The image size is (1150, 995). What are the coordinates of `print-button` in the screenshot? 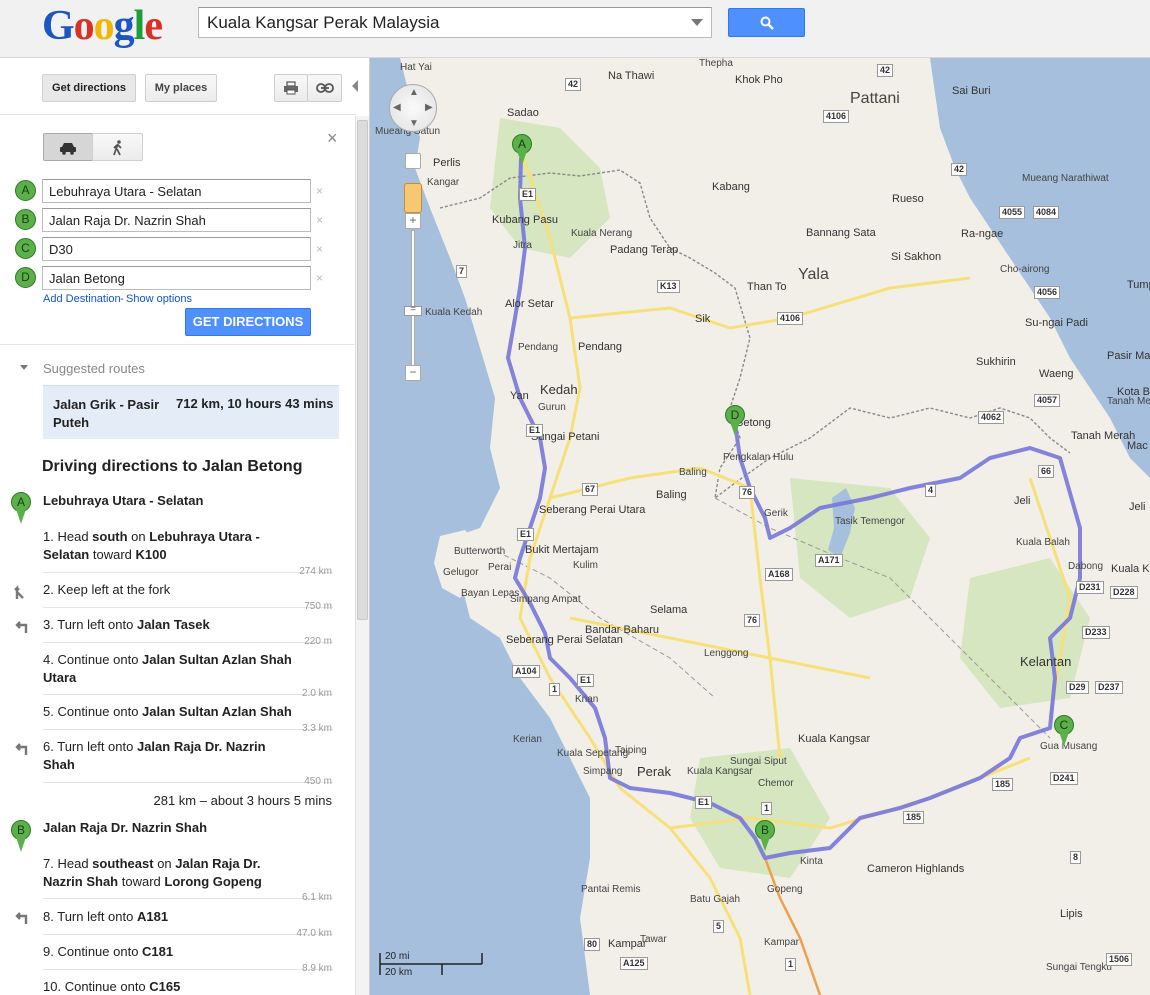 It's located at (291, 88).